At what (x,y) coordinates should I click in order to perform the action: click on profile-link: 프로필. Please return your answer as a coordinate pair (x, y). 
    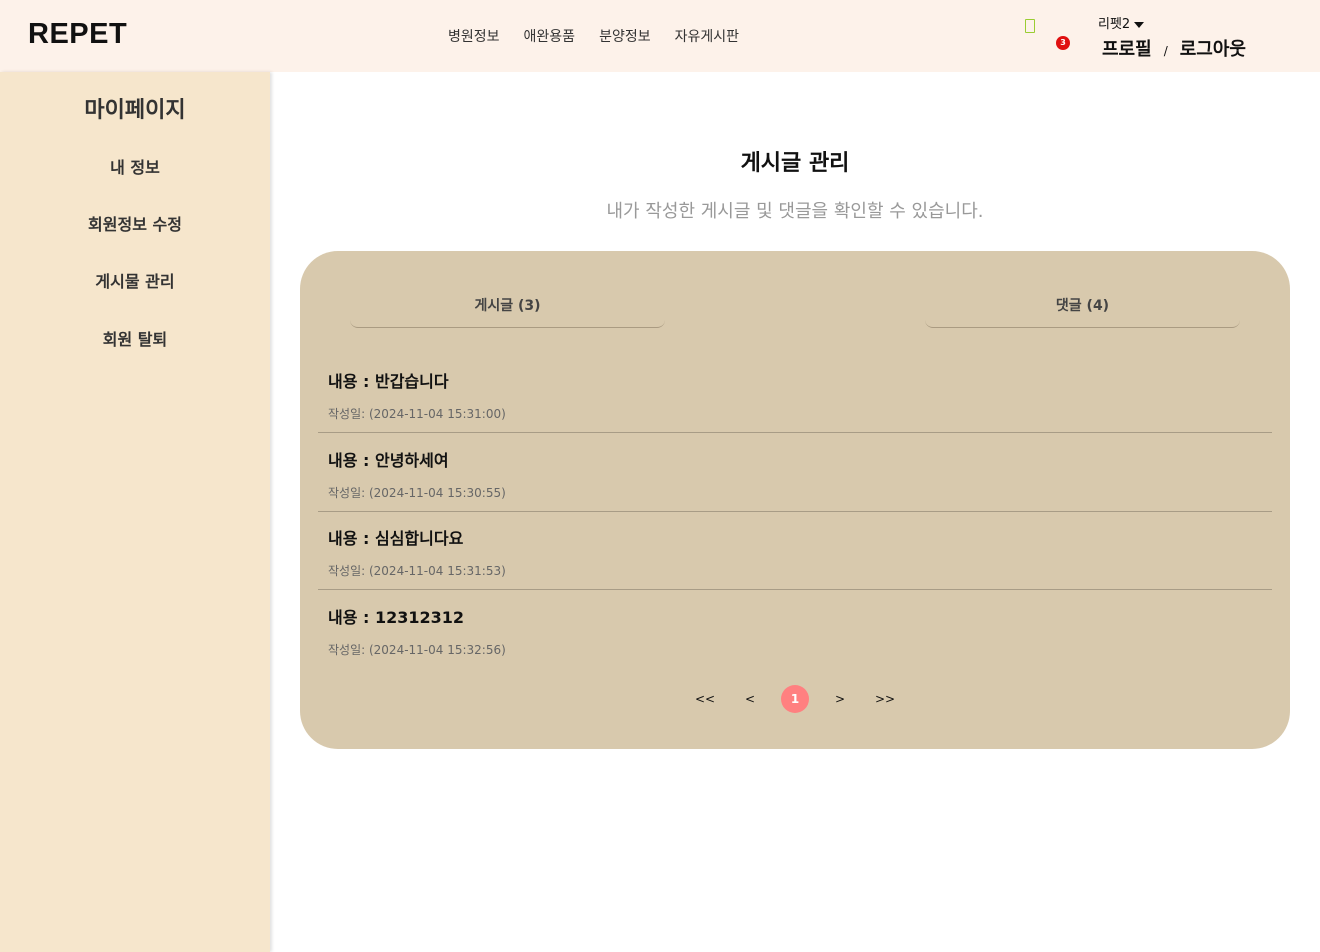
    Looking at the image, I should click on (1127, 48).